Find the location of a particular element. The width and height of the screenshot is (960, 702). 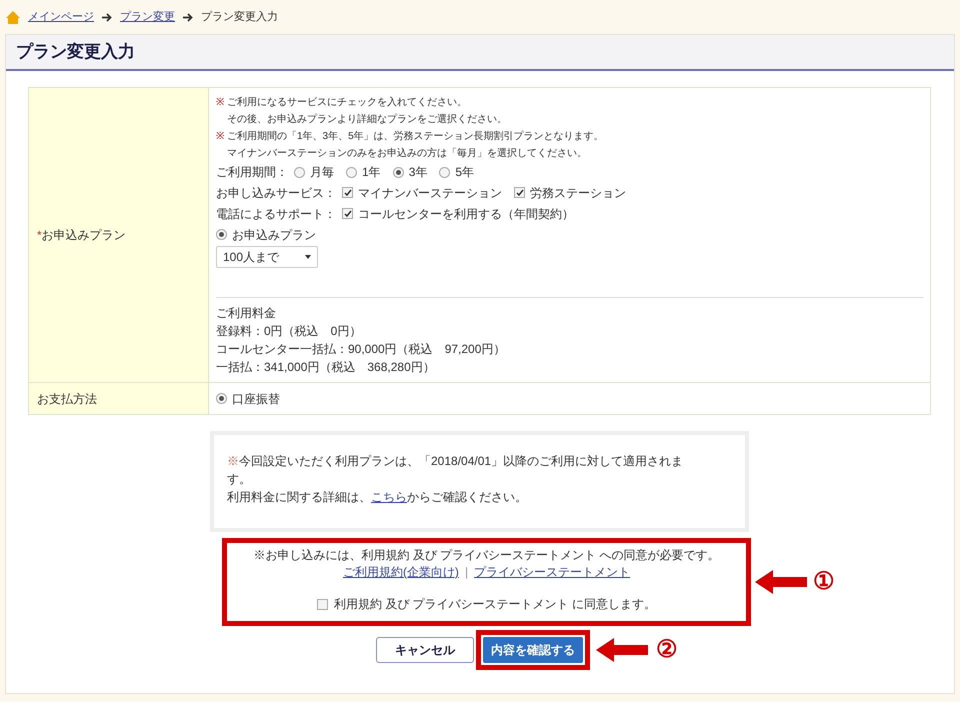

field-label: お支払方法 is located at coordinates (67, 399).